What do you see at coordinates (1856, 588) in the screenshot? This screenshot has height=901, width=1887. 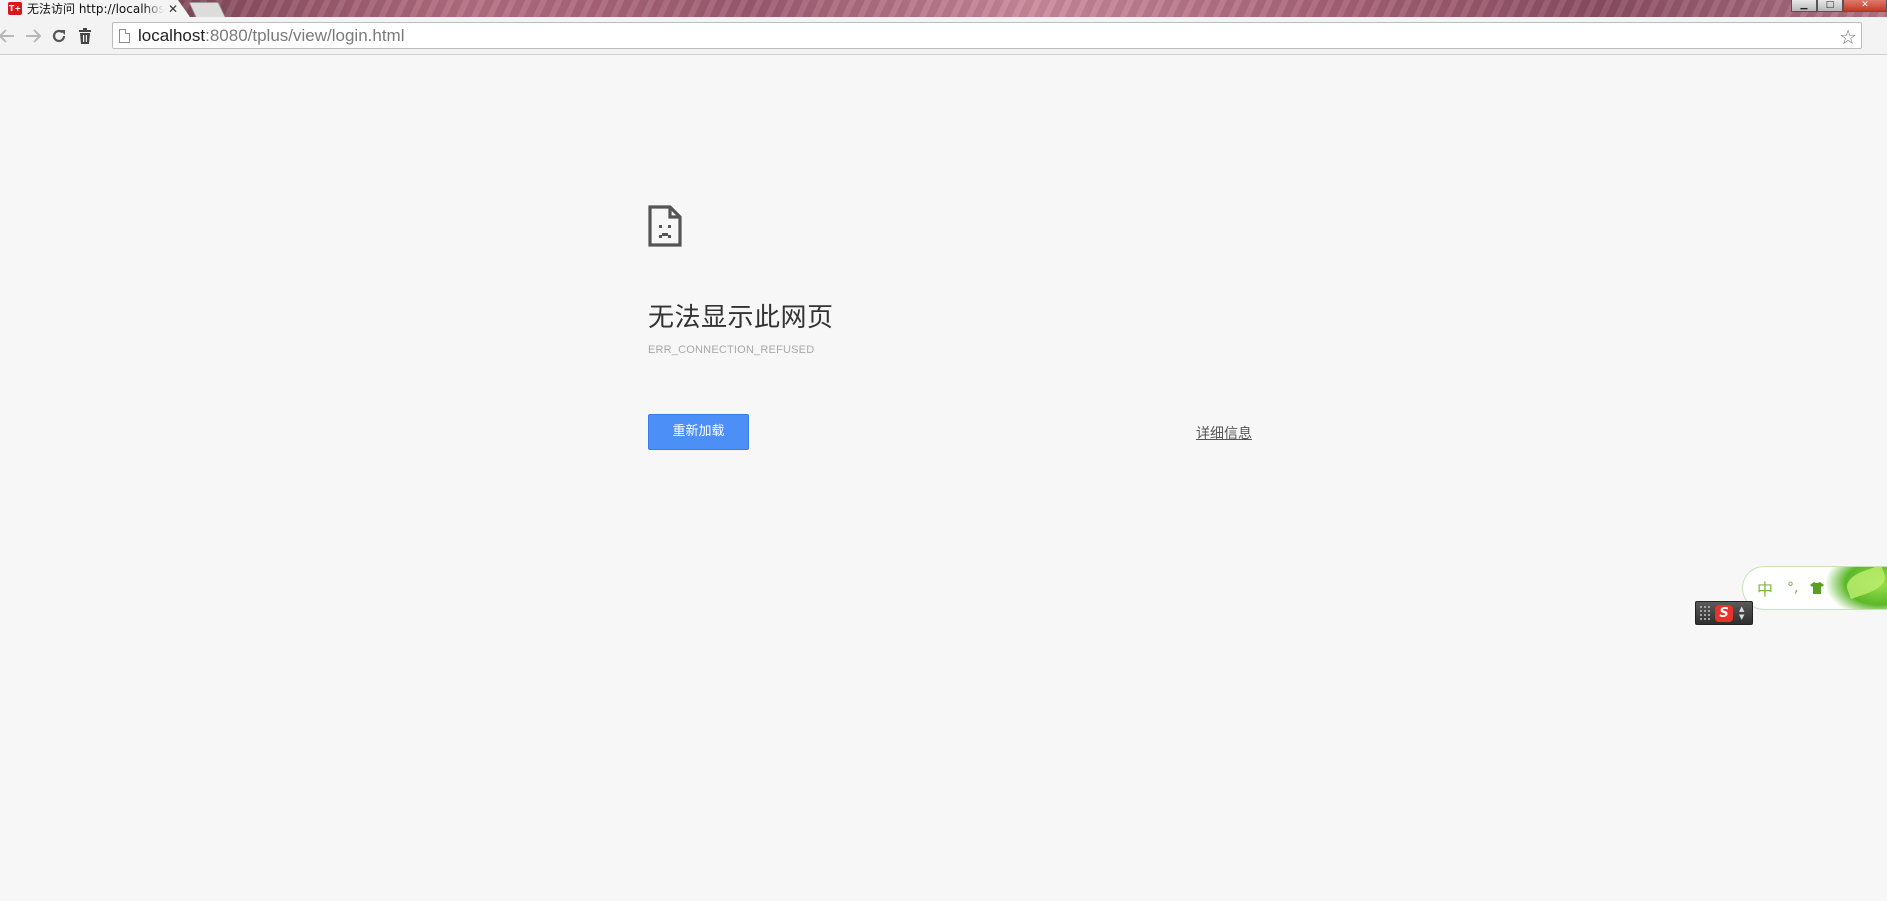 I see `ime-leaf-decoration` at bounding box center [1856, 588].